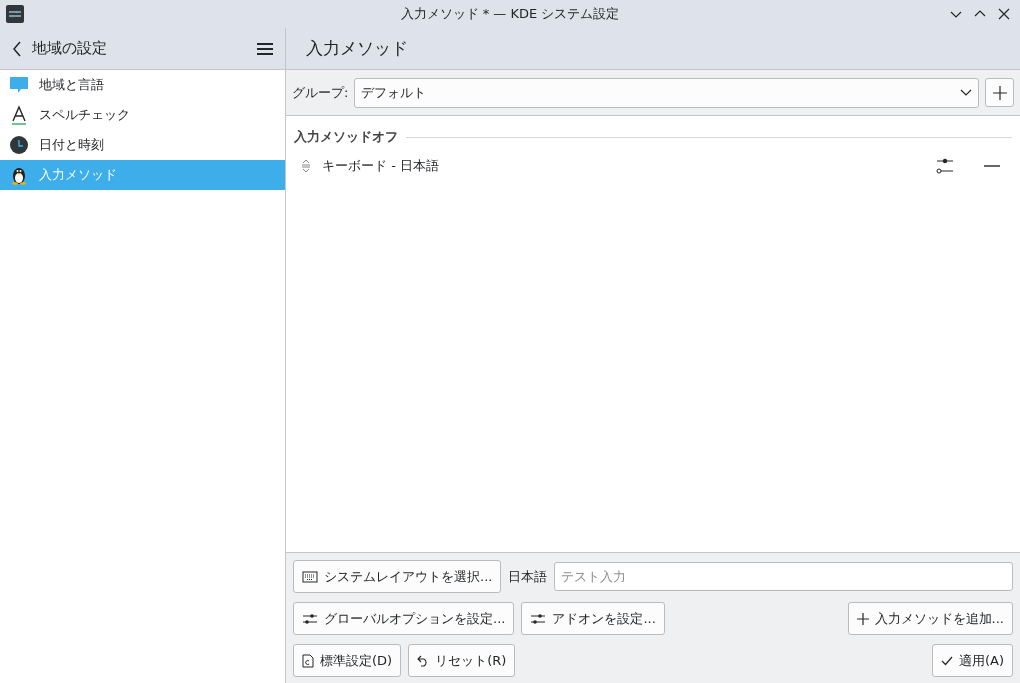 This screenshot has width=1020, height=683. What do you see at coordinates (19, 115) in the screenshot?
I see `letter-a-icon` at bounding box center [19, 115].